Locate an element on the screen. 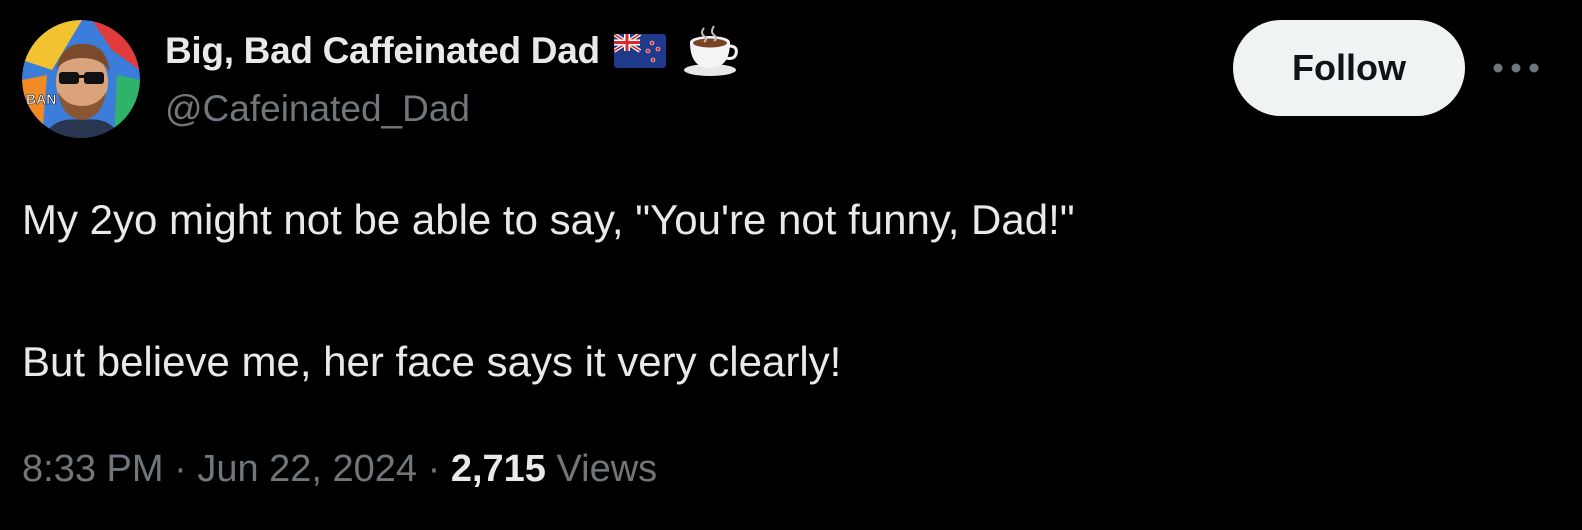 The width and height of the screenshot is (1582, 530). author-handle: @Cafeinated_Dad is located at coordinates (317, 109).